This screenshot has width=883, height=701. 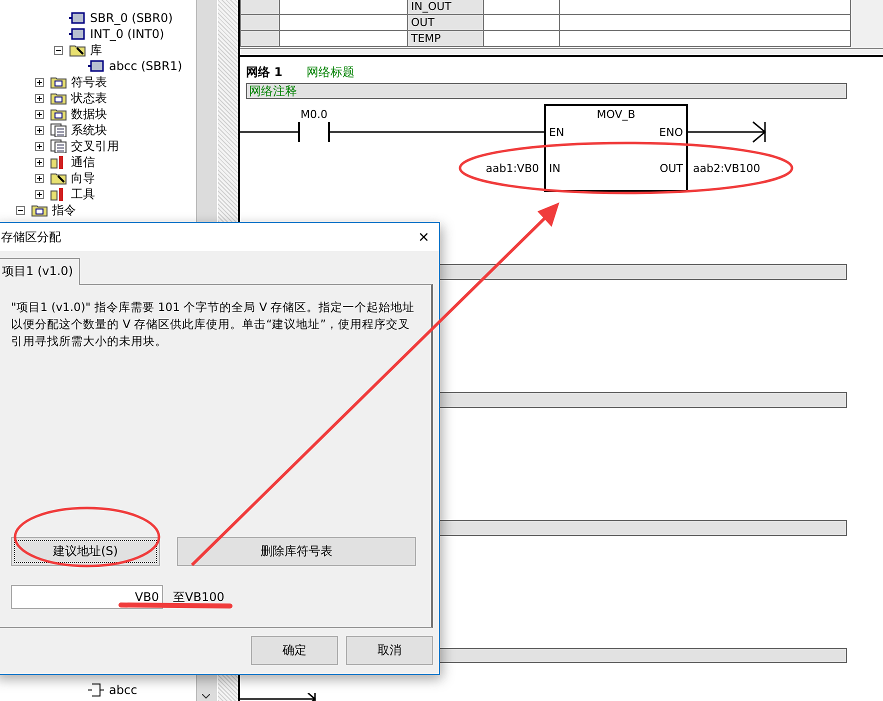 I want to click on tree-item: 工具, so click(x=83, y=194).